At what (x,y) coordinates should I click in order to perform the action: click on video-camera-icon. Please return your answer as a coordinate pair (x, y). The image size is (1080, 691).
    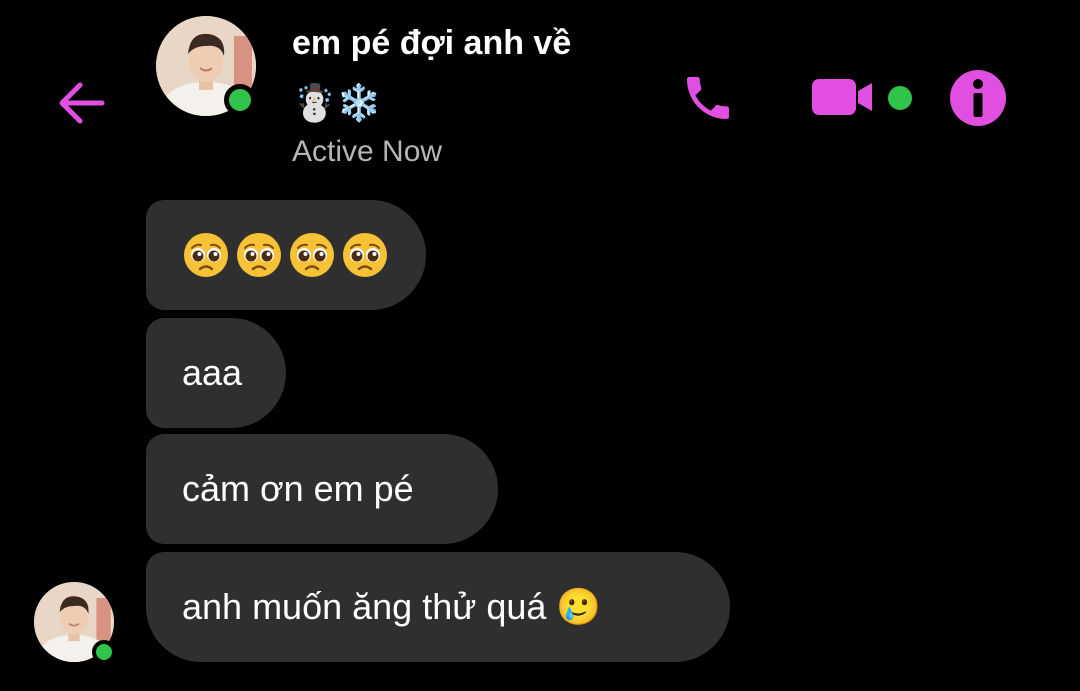
    Looking at the image, I should click on (842, 97).